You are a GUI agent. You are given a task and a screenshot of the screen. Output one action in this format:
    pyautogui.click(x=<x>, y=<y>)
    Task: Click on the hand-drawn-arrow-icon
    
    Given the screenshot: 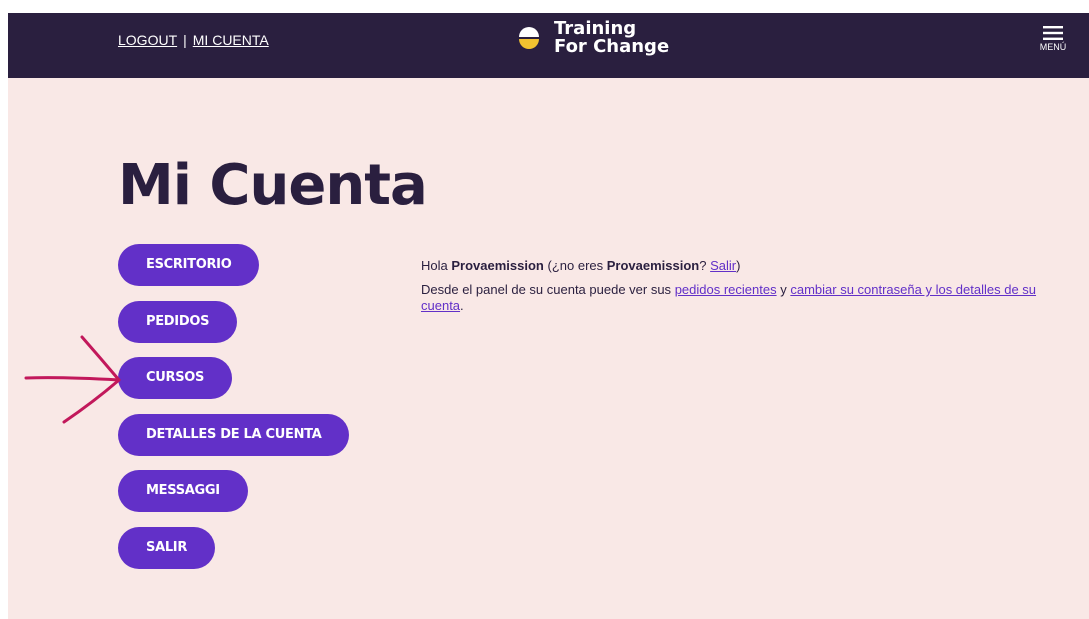 What is the action you would take?
    pyautogui.click(x=72, y=379)
    